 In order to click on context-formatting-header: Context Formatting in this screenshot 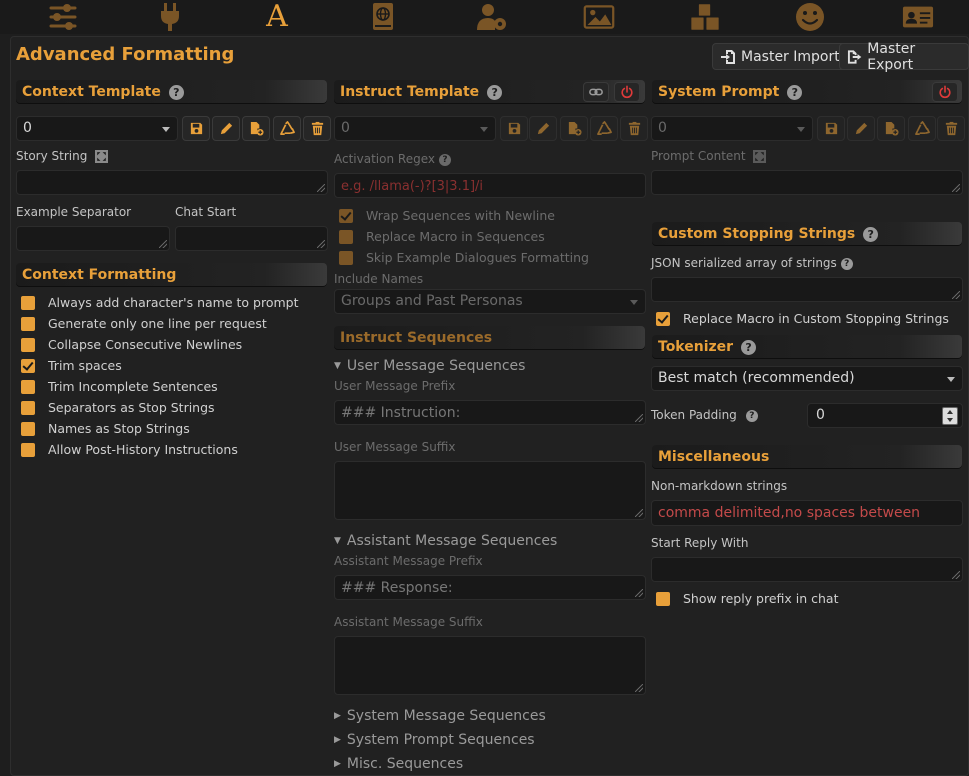, I will do `click(171, 275)`.